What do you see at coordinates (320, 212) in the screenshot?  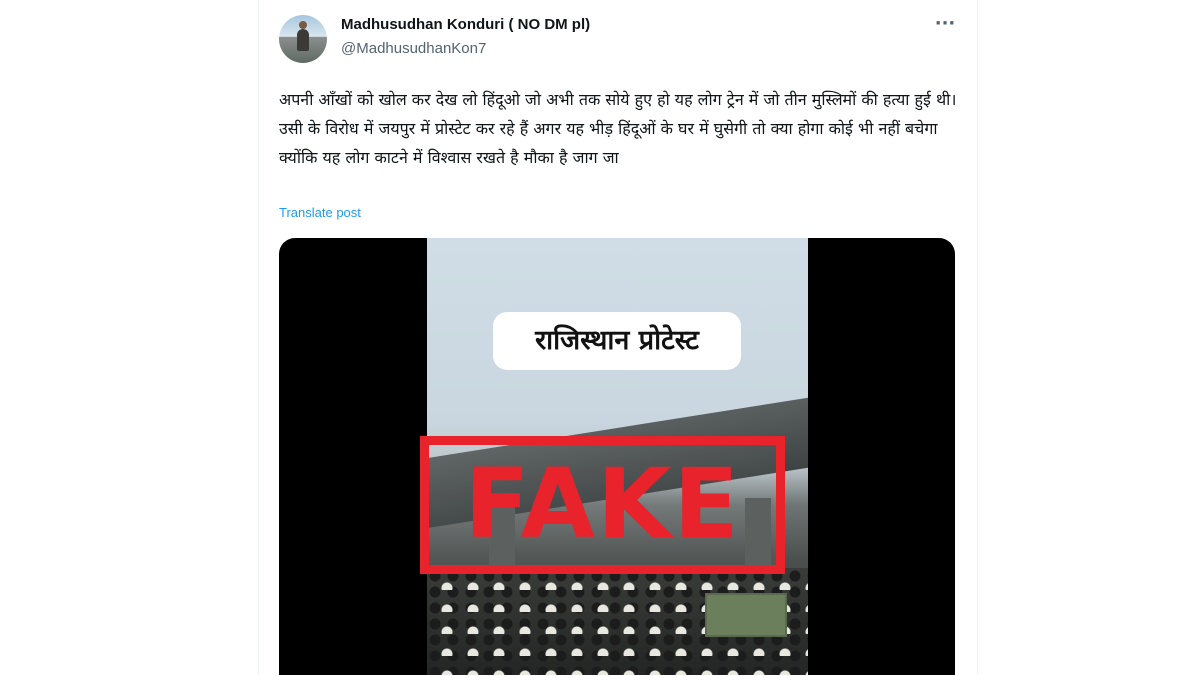 I see `translate-post-link: Translate post` at bounding box center [320, 212].